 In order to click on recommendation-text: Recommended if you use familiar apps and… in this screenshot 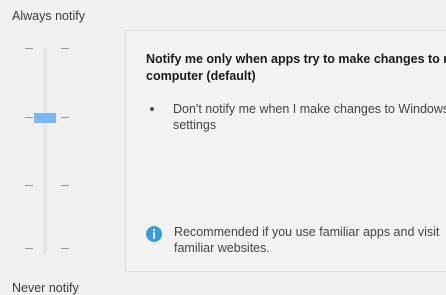, I will do `click(307, 240)`.